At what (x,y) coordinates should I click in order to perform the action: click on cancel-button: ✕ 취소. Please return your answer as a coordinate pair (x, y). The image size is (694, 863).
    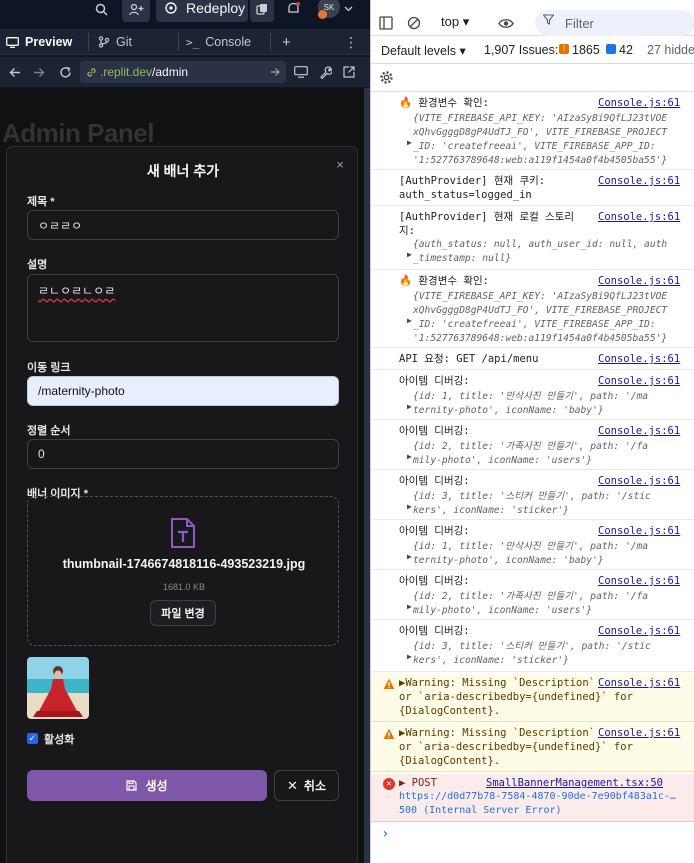
    Looking at the image, I should click on (306, 785).